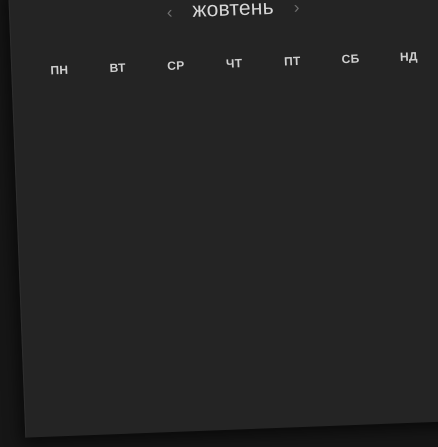 The height and width of the screenshot is (447, 438). I want to click on weekday-mon: ПН, so click(59, 70).